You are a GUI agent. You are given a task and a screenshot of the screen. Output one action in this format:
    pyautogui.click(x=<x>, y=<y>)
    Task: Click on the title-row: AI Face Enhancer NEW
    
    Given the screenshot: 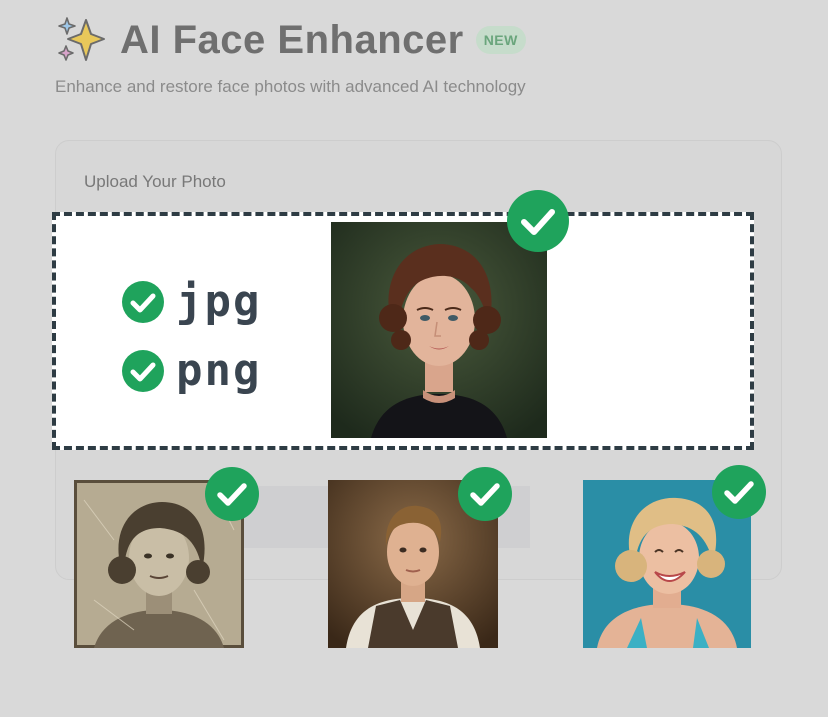 What is the action you would take?
    pyautogui.click(x=291, y=40)
    